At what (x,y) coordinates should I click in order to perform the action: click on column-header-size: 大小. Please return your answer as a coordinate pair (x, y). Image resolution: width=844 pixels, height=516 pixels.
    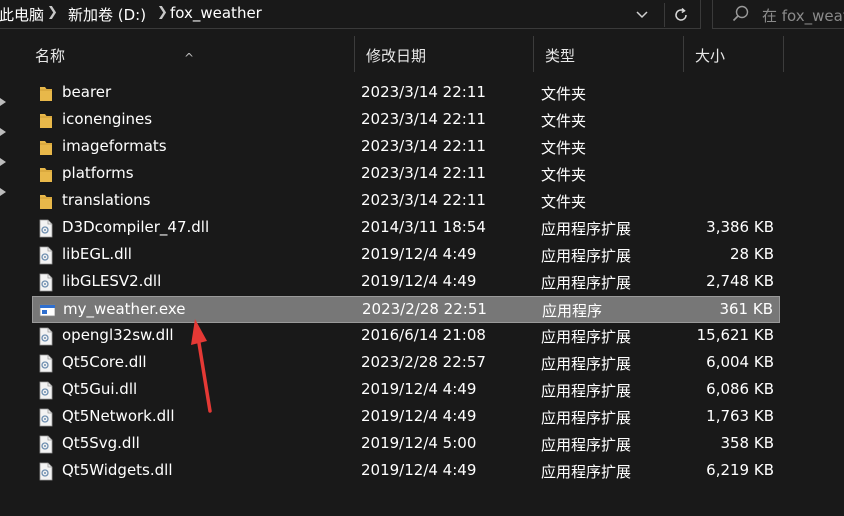
    Looking at the image, I should click on (734, 54).